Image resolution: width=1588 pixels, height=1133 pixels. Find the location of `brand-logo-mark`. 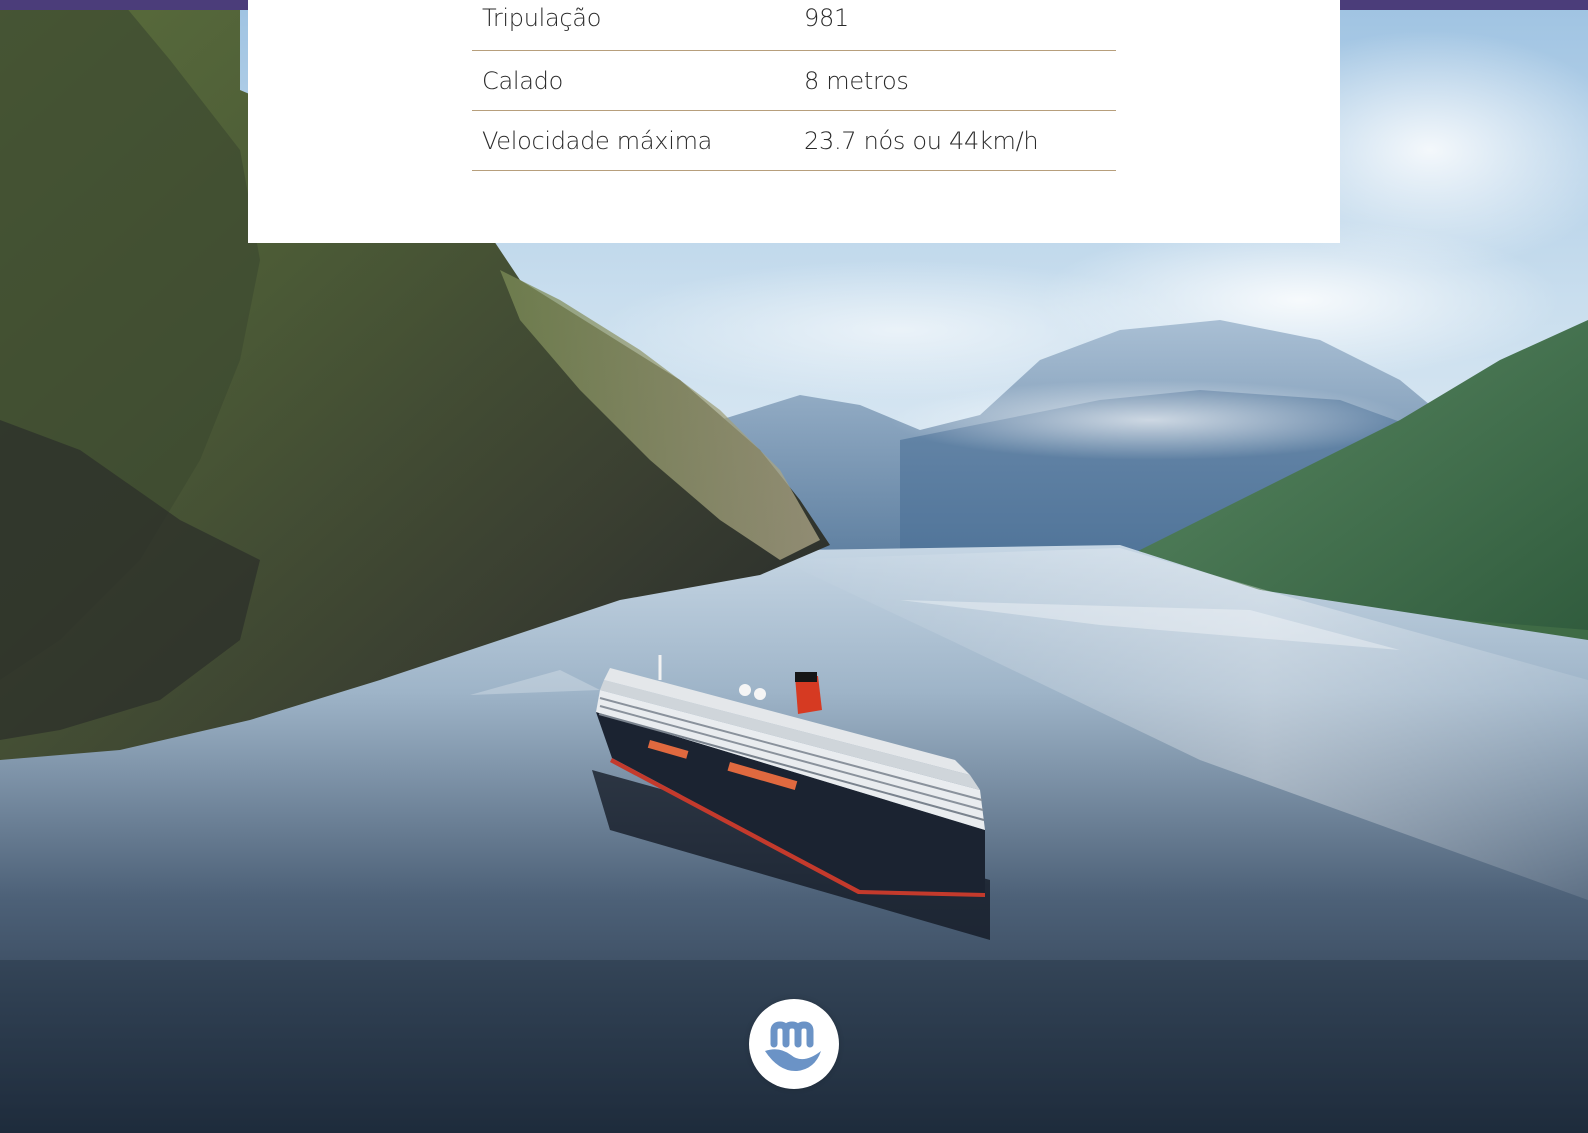

brand-logo-mark is located at coordinates (793, 1046).